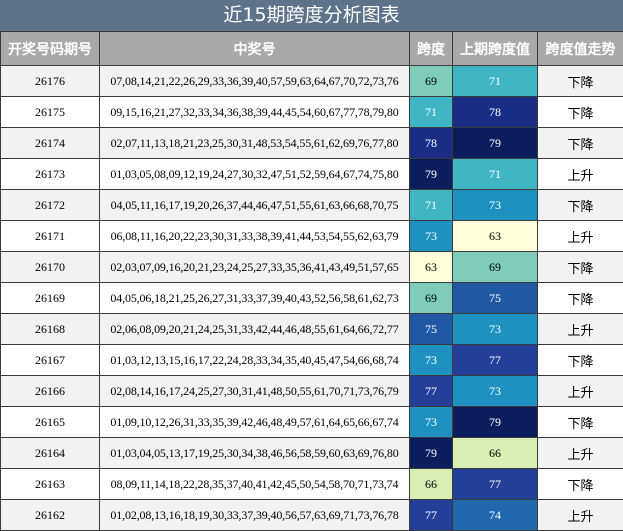 The image size is (623, 531). Describe the element at coordinates (495, 267) in the screenshot. I see `prev-span-cell: 69` at that location.